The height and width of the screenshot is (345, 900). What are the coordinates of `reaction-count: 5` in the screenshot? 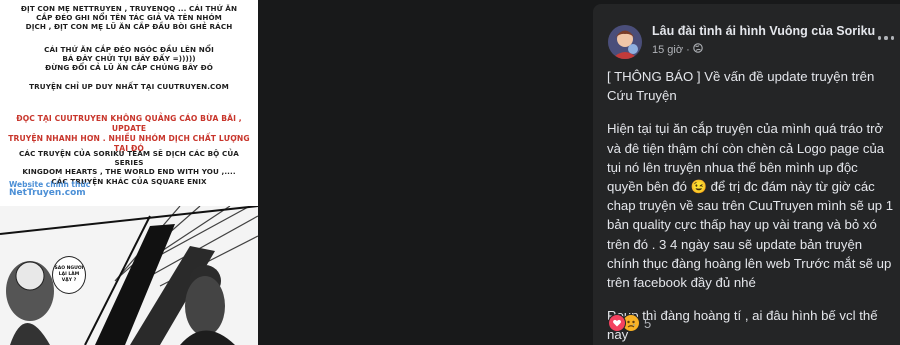 It's located at (648, 323).